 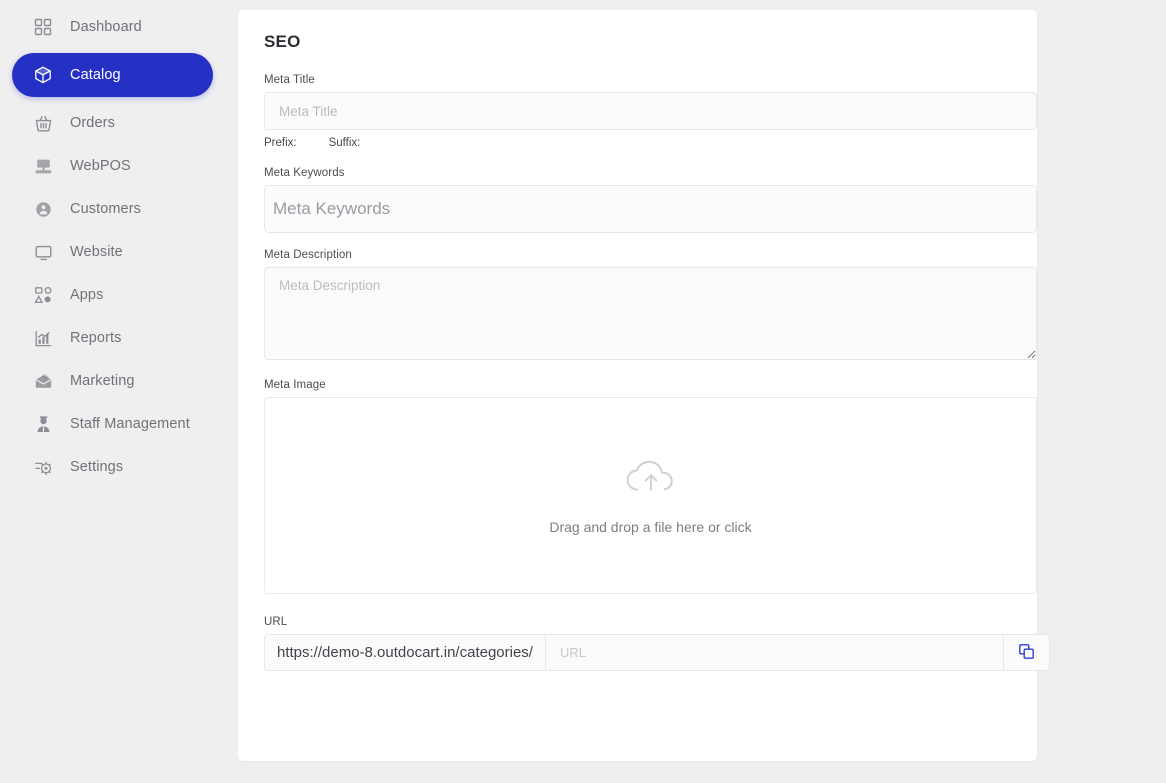 I want to click on sidebar-item-label: Reports, so click(x=96, y=338).